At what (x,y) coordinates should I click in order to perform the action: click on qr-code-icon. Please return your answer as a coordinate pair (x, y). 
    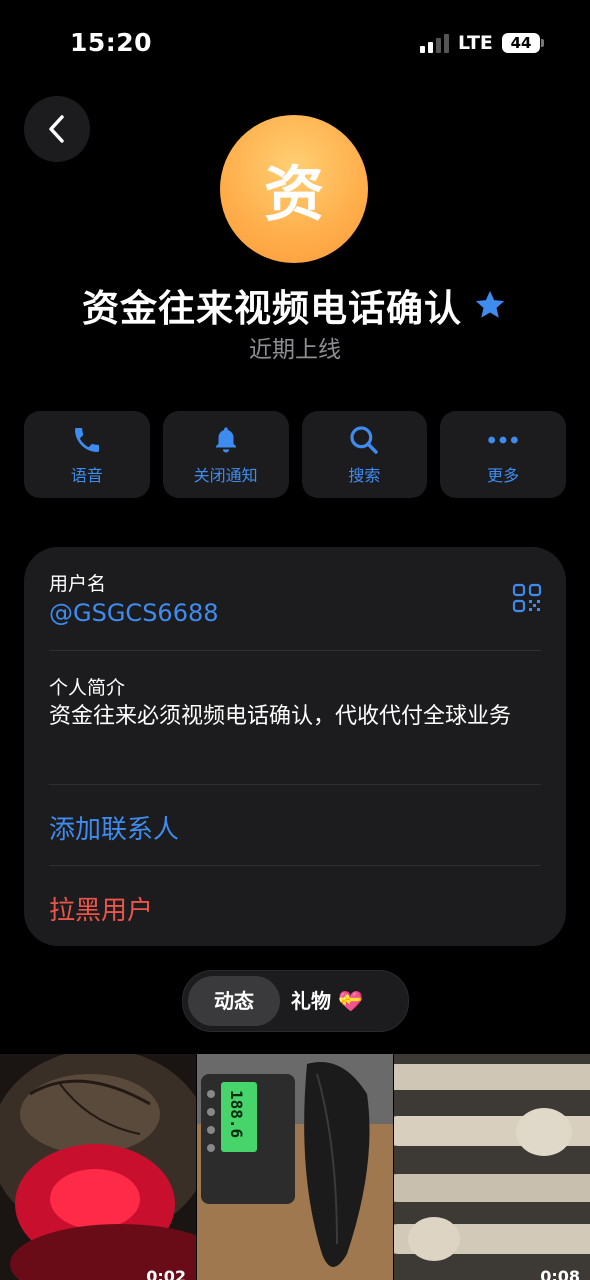
    Looking at the image, I should click on (527, 598).